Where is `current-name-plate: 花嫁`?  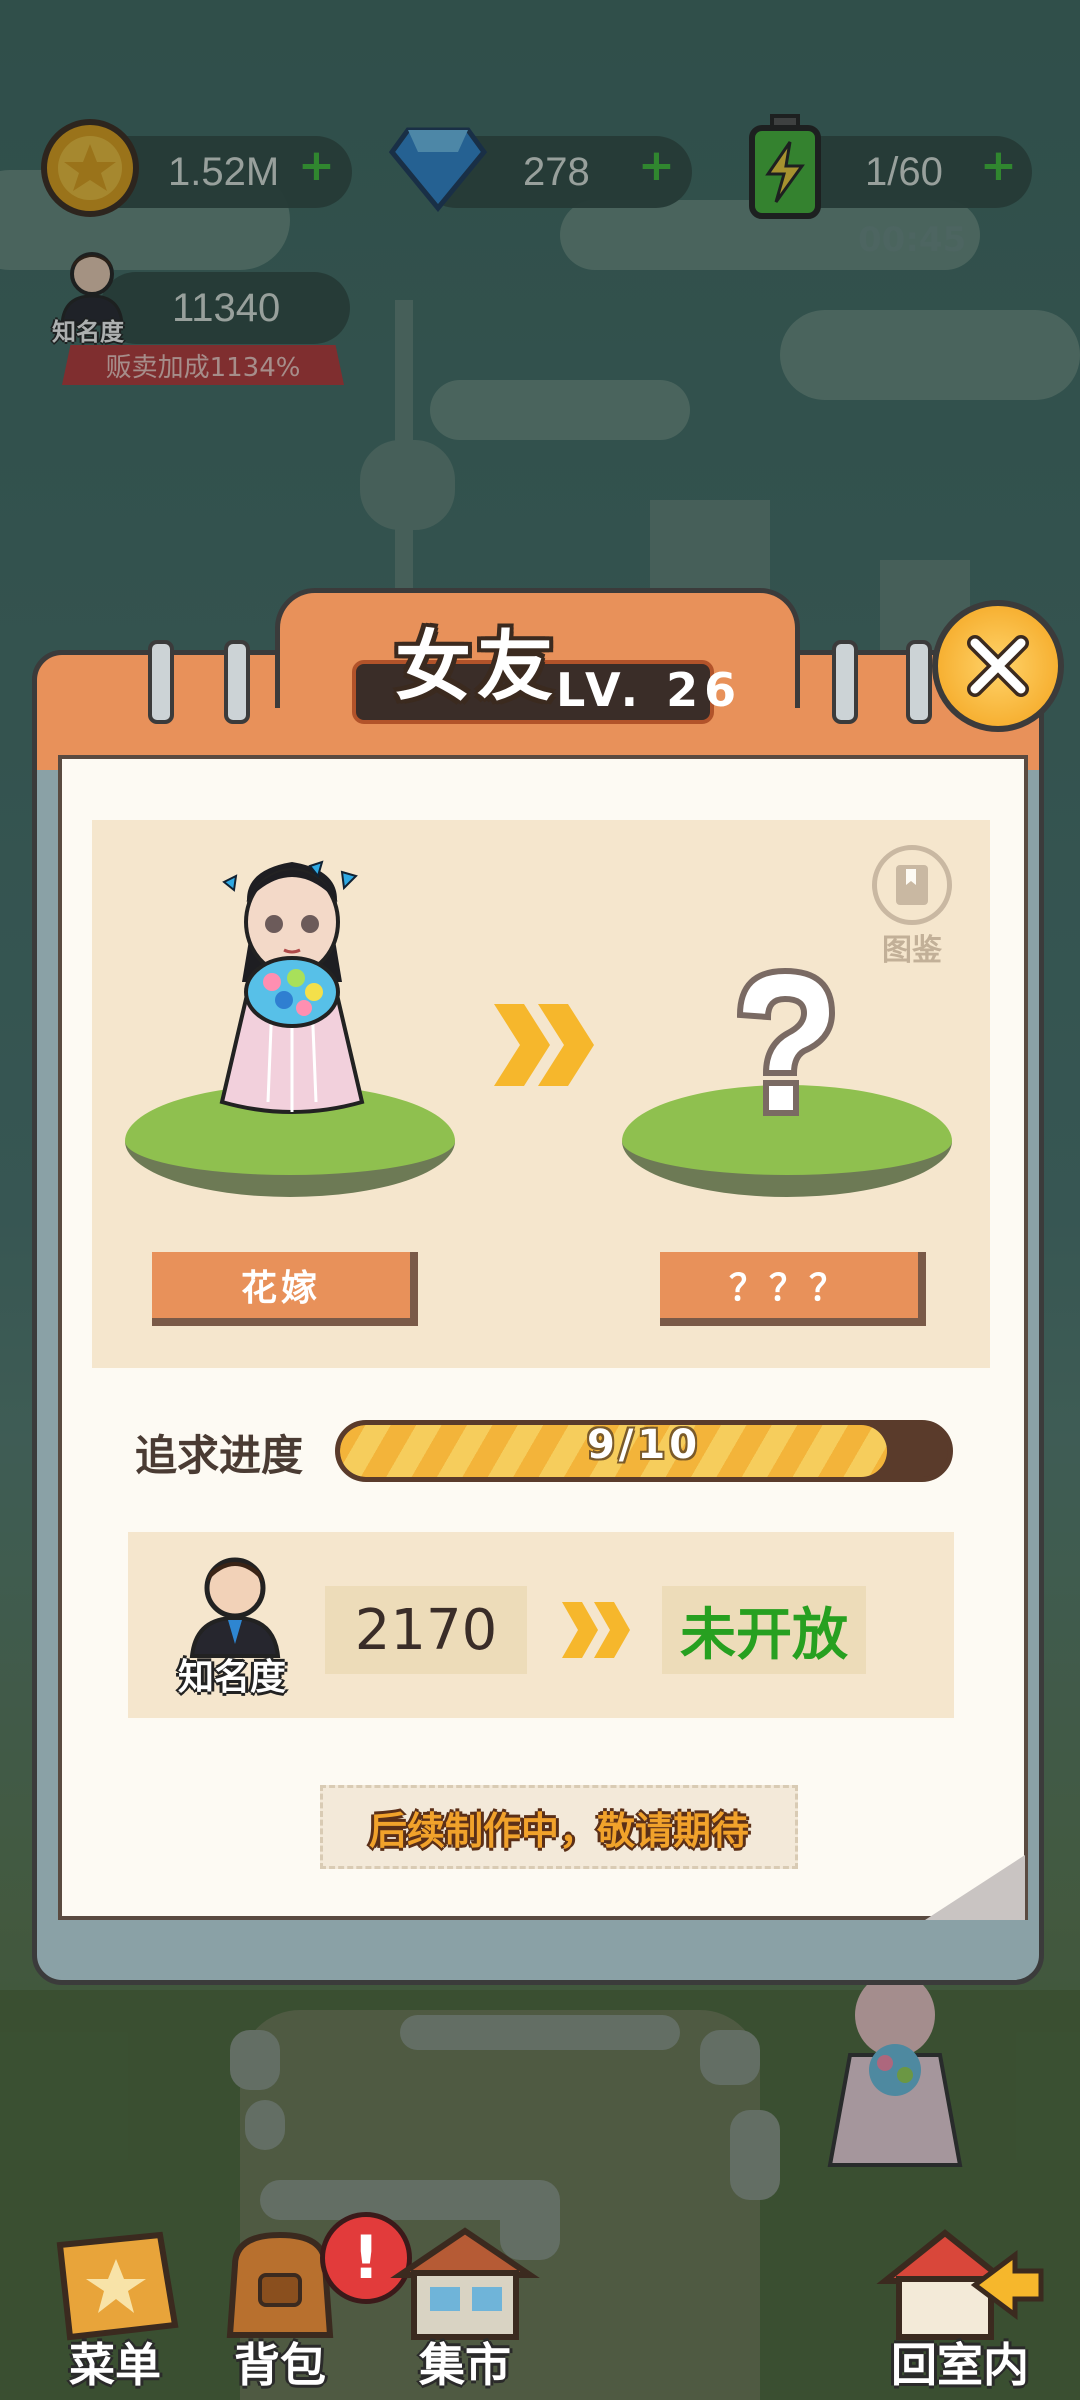 current-name-plate: 花嫁 is located at coordinates (285, 1289).